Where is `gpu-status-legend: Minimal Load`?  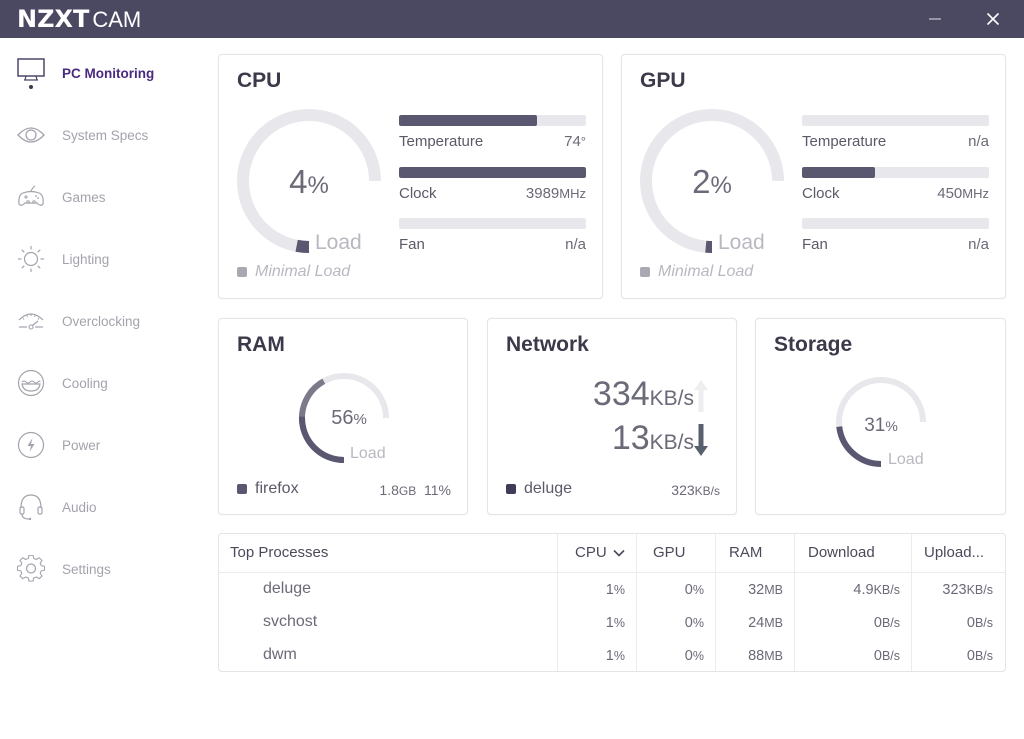
gpu-status-legend: Minimal Load is located at coordinates (696, 272).